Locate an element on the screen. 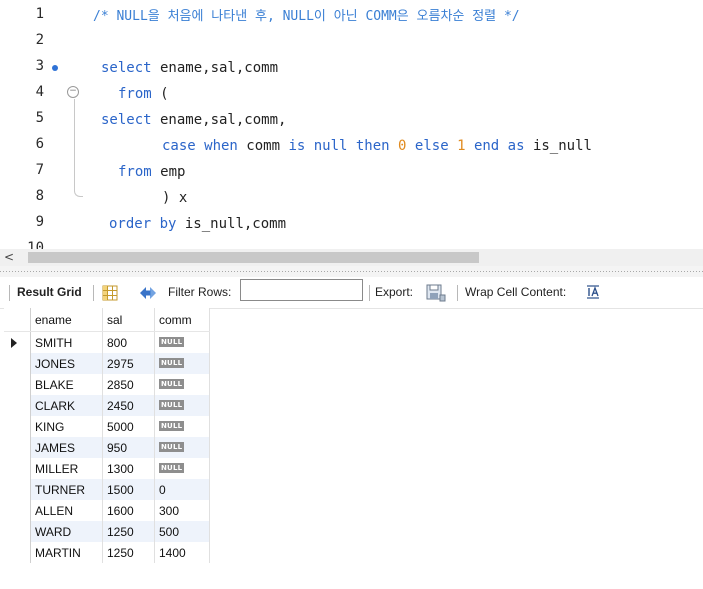 The height and width of the screenshot is (589, 703). grid-cell-comm: 300 is located at coordinates (182, 510).